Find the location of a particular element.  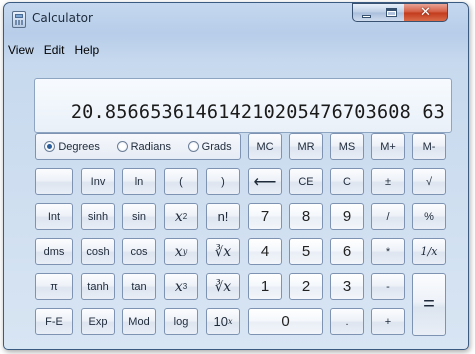

x-squared-base: x is located at coordinates (178, 216).